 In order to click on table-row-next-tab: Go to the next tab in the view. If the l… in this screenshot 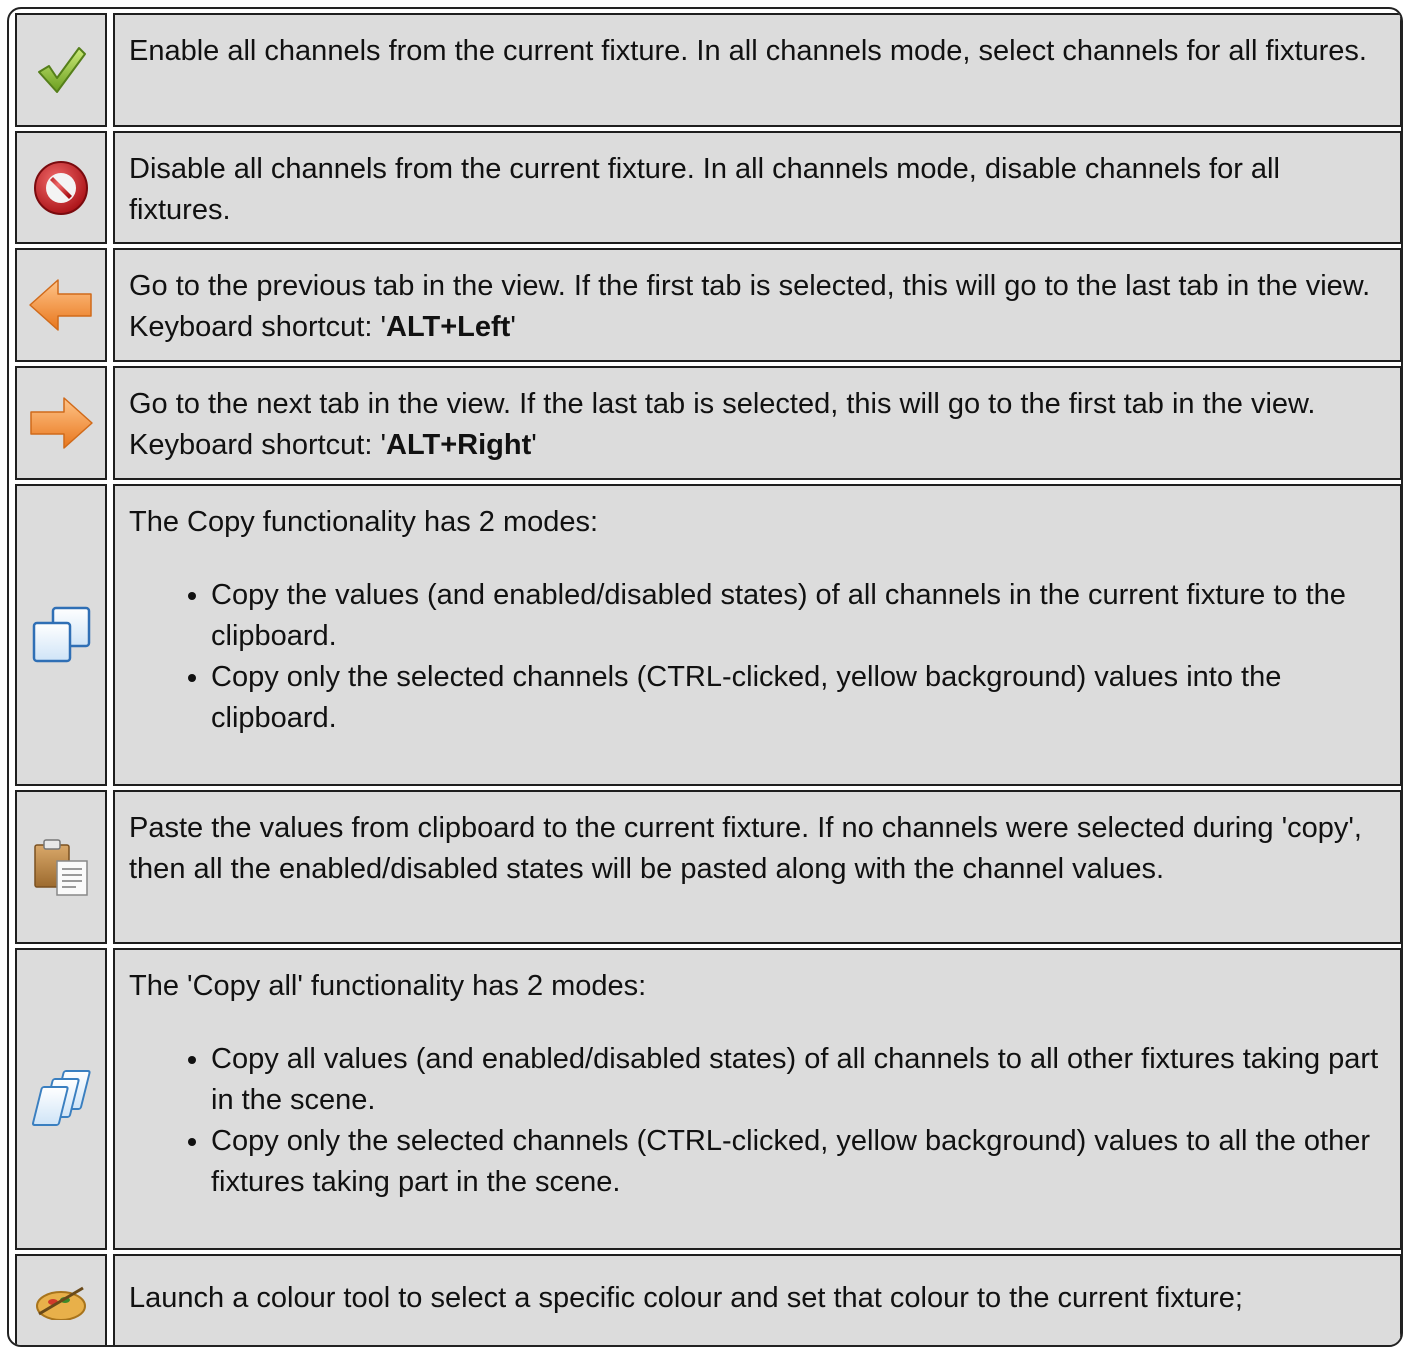, I will do `click(706, 423)`.